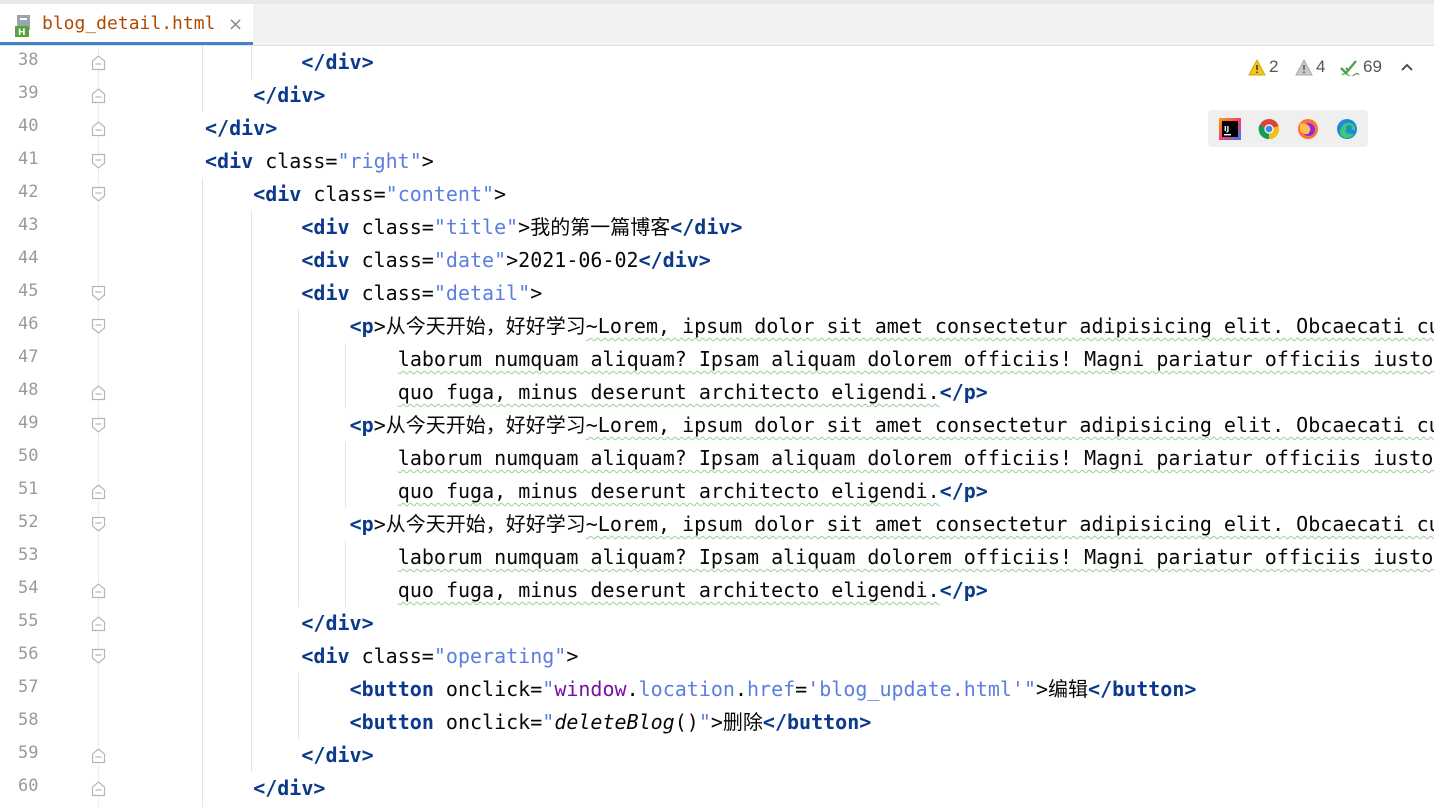 This screenshot has width=1434, height=807. Describe the element at coordinates (717, 656) in the screenshot. I see `code-line: 56 <div class="operating">` at that location.